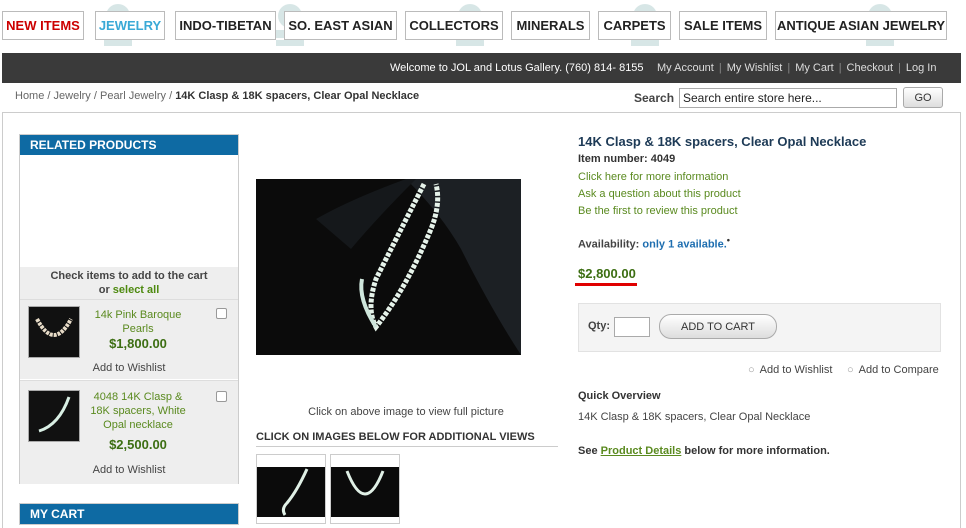 The image size is (966, 528). What do you see at coordinates (641, 451) in the screenshot?
I see `product-details-link: Product Details` at bounding box center [641, 451].